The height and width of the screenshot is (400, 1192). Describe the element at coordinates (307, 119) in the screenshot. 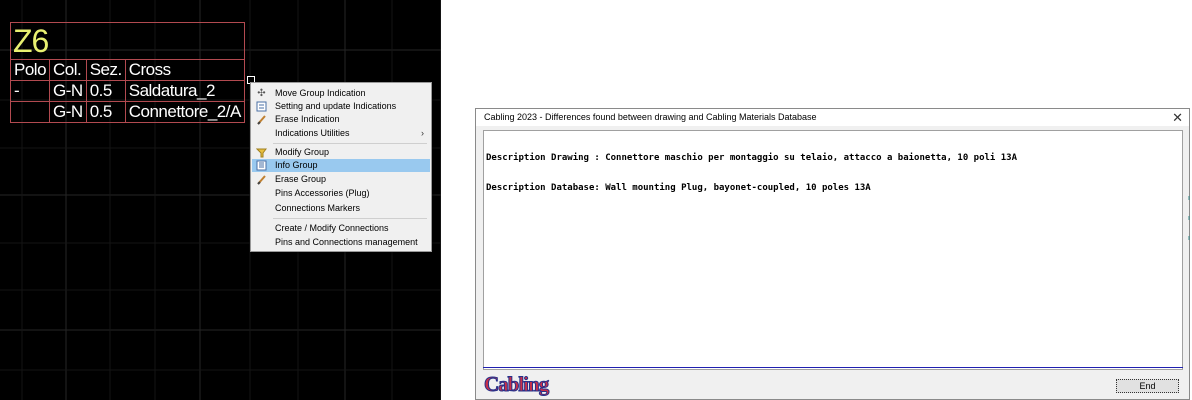

I see `menu-item-label: Erase Indication` at that location.